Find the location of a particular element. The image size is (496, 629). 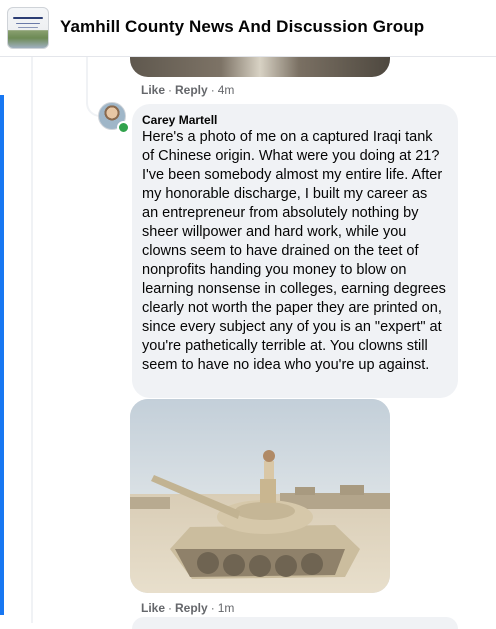

group-logo-icon is located at coordinates (28, 28).